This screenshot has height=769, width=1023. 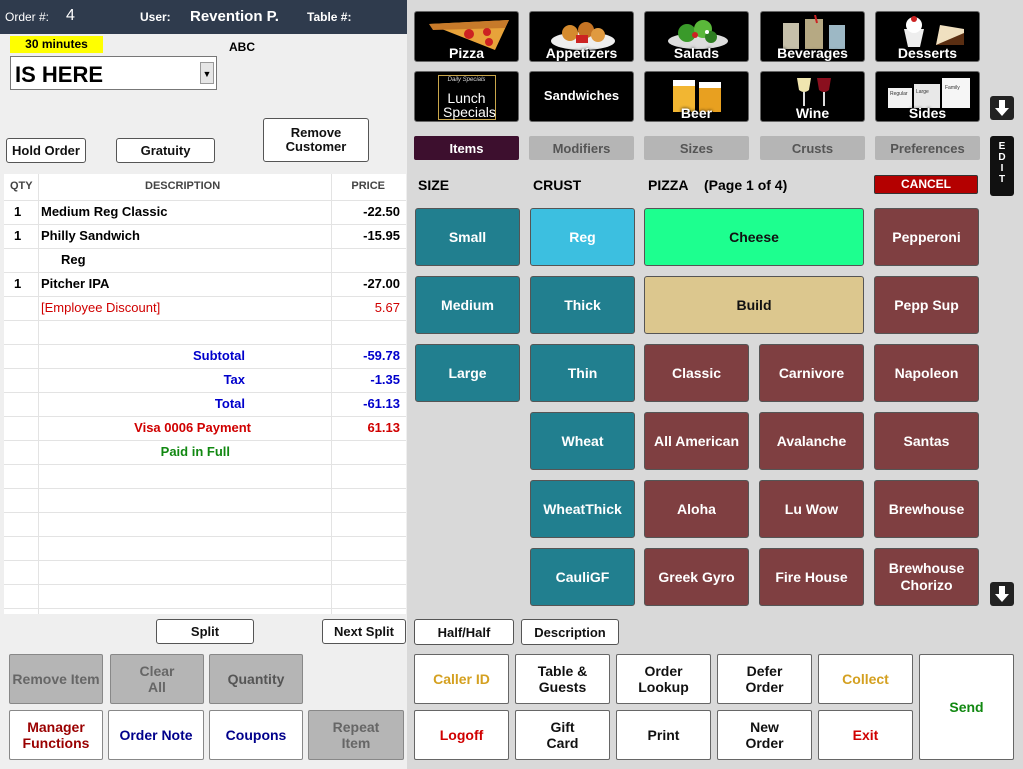 What do you see at coordinates (207, 73) in the screenshot?
I see `chevron-down-icon: ▼` at bounding box center [207, 73].